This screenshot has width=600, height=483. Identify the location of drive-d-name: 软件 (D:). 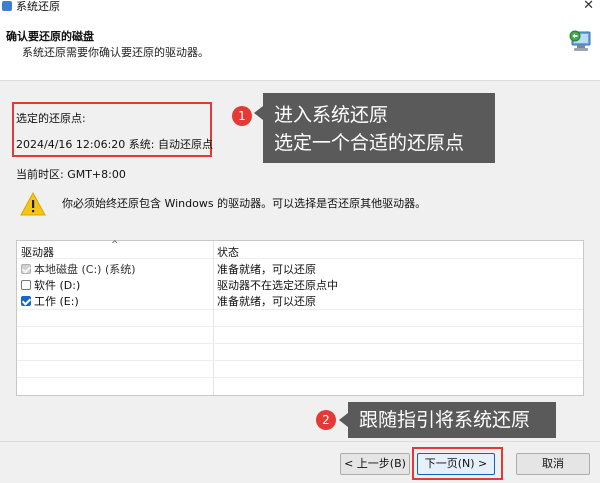
(57, 285).